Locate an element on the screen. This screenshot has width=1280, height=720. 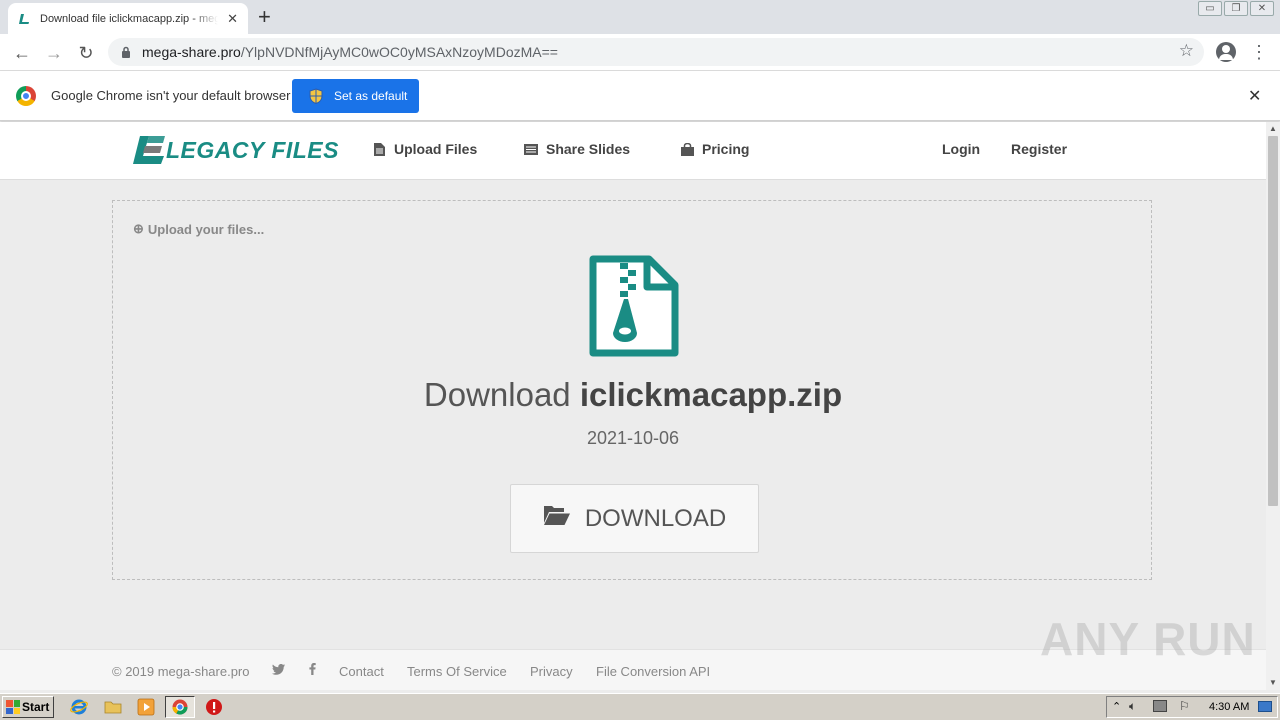
nav-slides-label: Share Slides is located at coordinates (588, 149).